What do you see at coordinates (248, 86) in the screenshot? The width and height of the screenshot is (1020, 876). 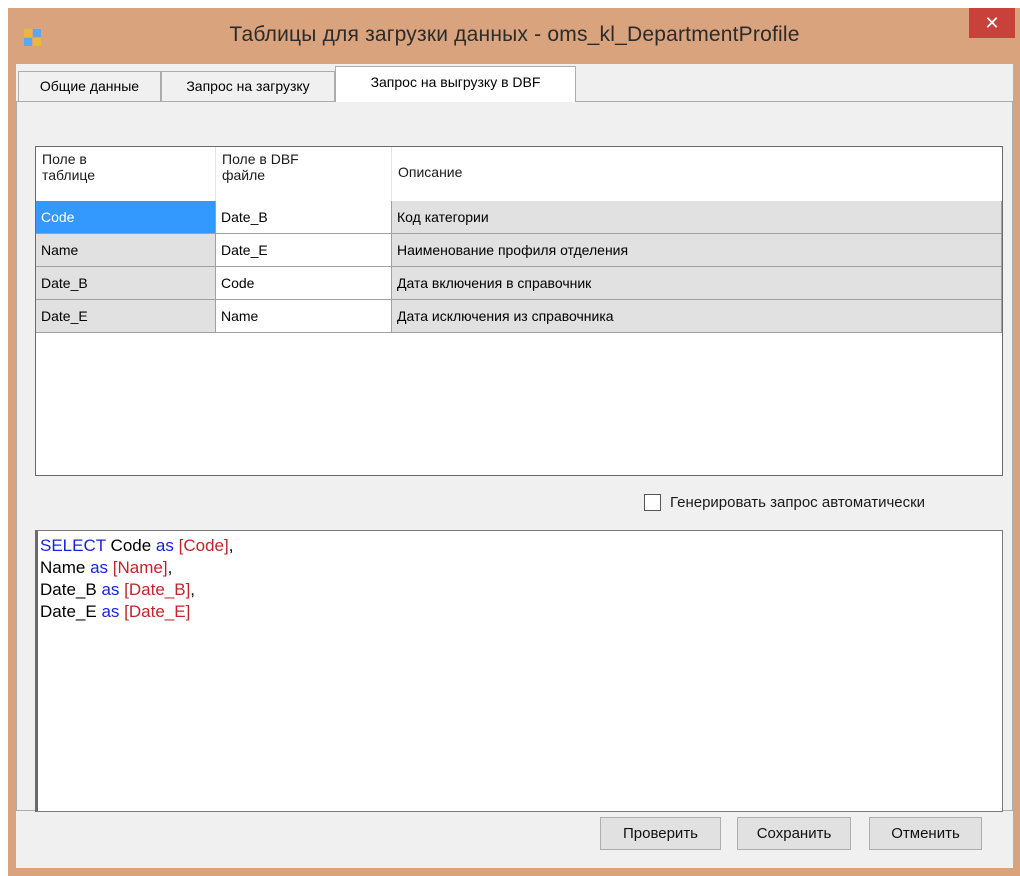 I see `tab-load-query: Запрос на загрузку` at bounding box center [248, 86].